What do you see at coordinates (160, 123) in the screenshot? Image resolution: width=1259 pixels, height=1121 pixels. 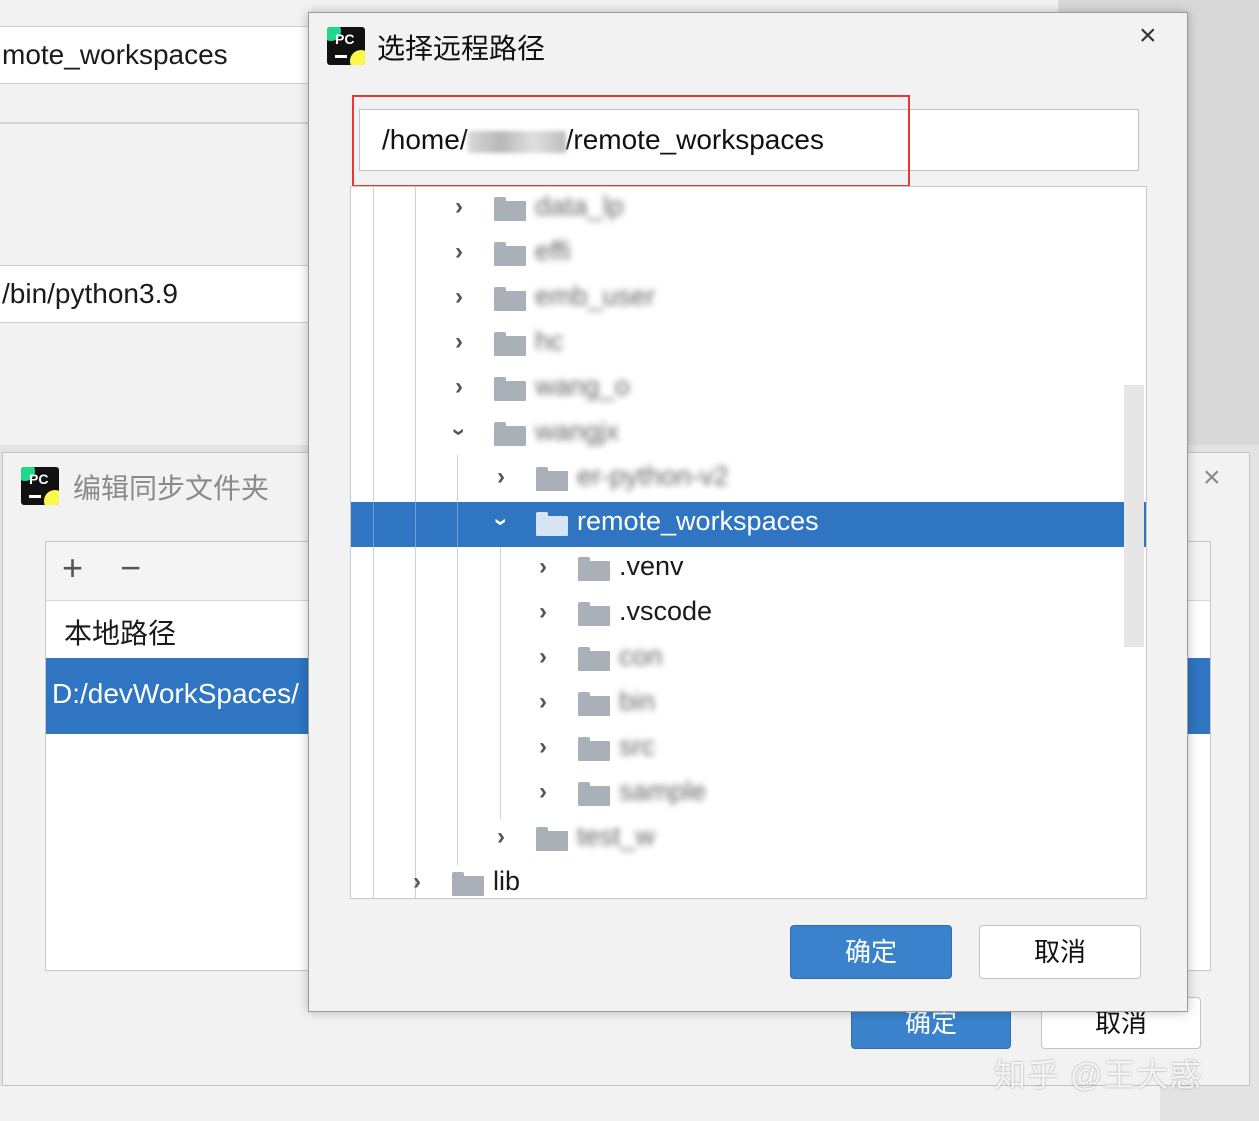 I see `separator` at bounding box center [160, 123].